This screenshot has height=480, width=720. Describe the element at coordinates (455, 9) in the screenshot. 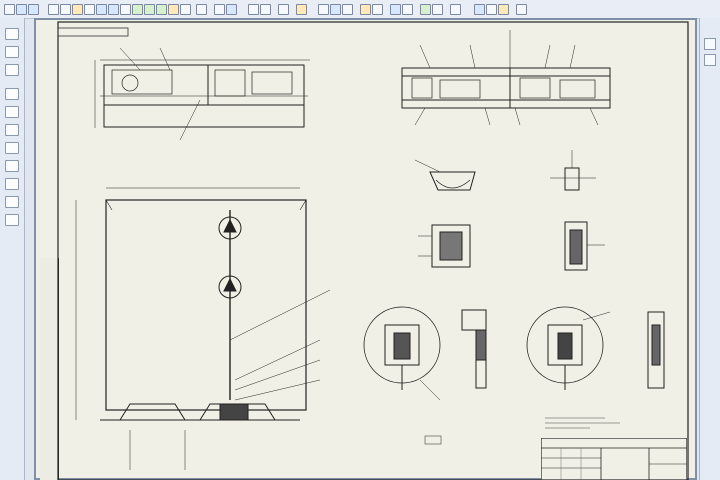

I see `macro-icon` at that location.